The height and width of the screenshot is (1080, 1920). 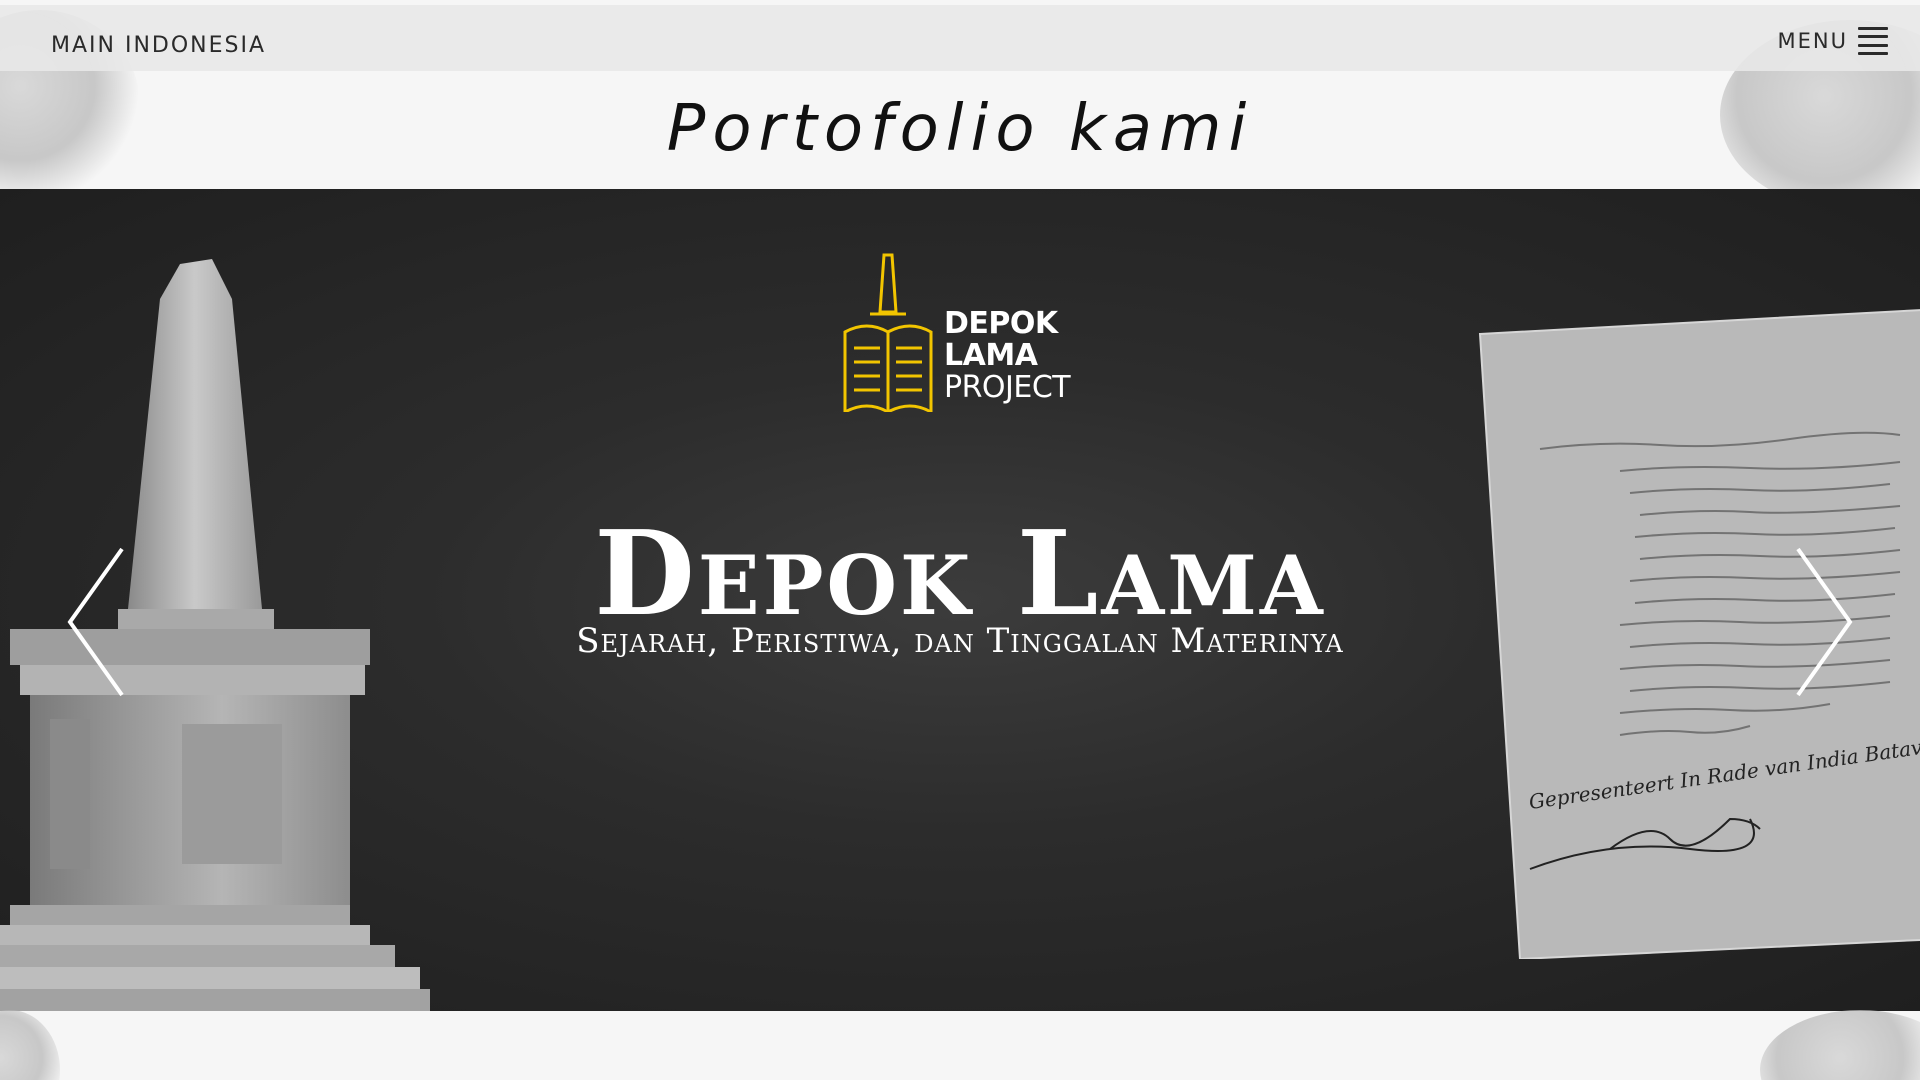 I want to click on brand-link: MAIN INDONESIA, so click(x=158, y=45).